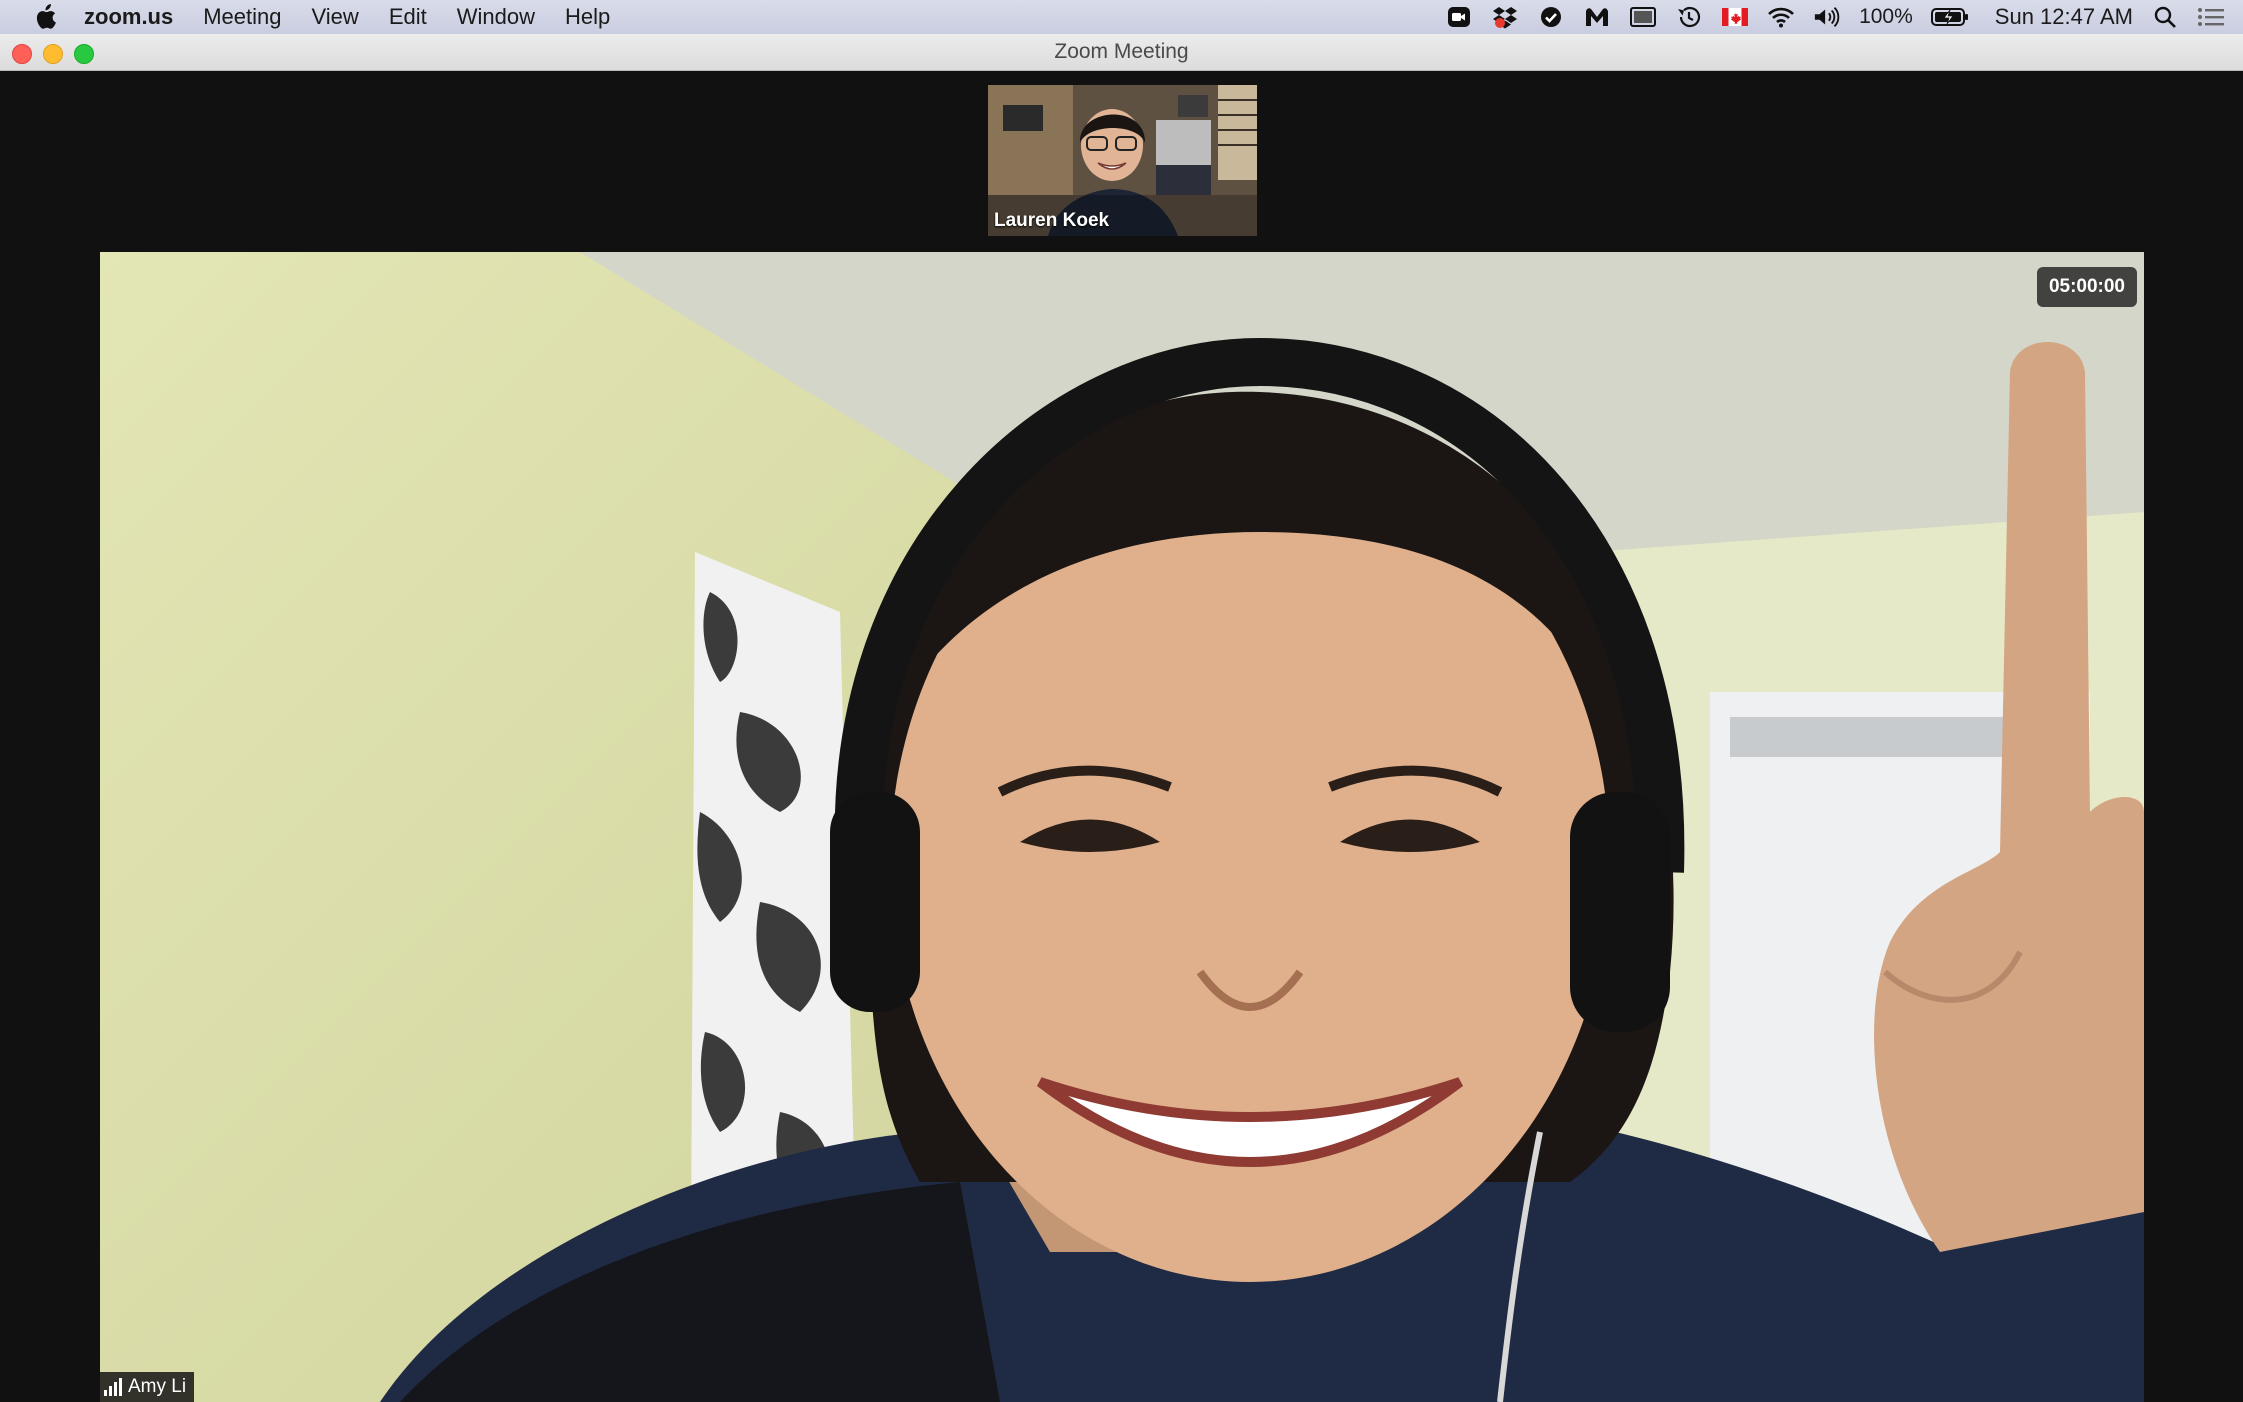 Image resolution: width=2243 pixels, height=1402 pixels. Describe the element at coordinates (1949, 17) in the screenshot. I see `battery-charging-icon` at that location.